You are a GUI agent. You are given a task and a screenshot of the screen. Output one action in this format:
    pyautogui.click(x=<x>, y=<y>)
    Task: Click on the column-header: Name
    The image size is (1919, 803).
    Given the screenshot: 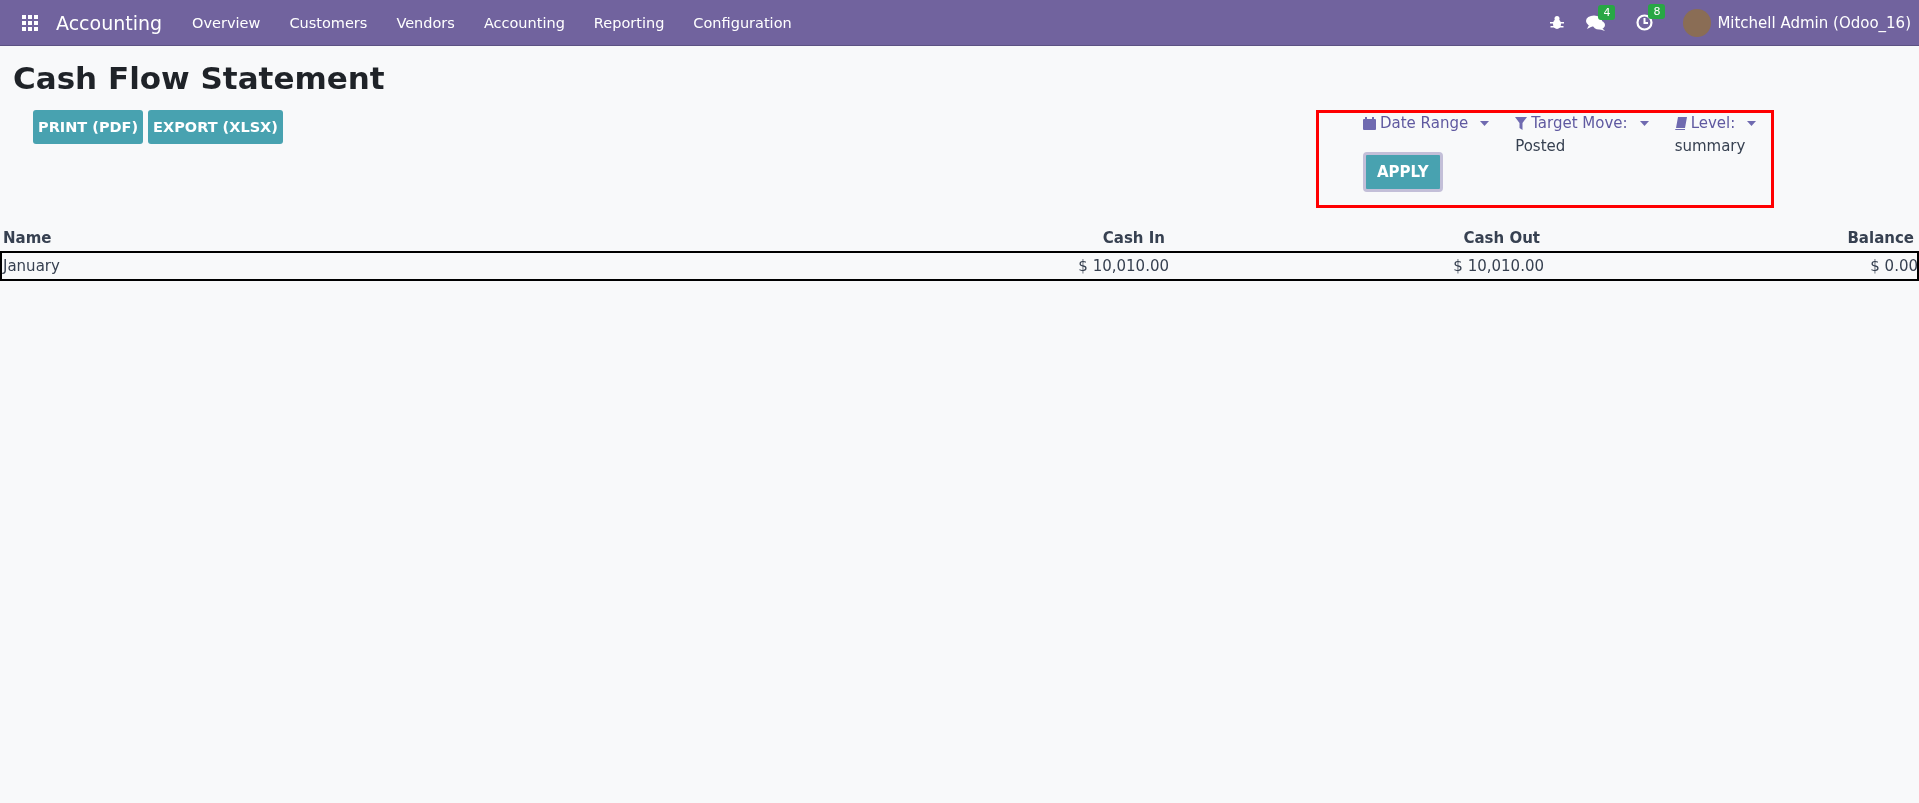 What is the action you would take?
    pyautogui.click(x=27, y=238)
    